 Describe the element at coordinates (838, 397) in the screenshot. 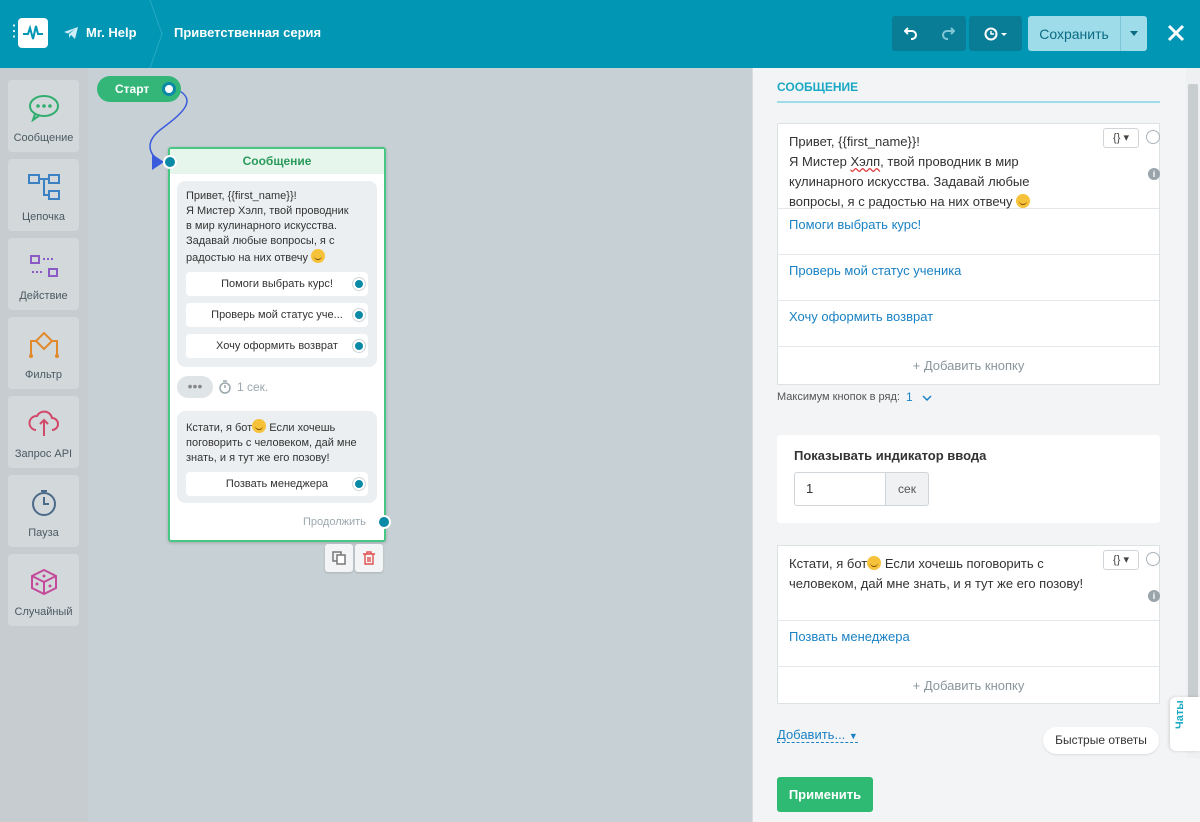

I see `max-buttons-label: Максимум кнопок в ряд:` at that location.